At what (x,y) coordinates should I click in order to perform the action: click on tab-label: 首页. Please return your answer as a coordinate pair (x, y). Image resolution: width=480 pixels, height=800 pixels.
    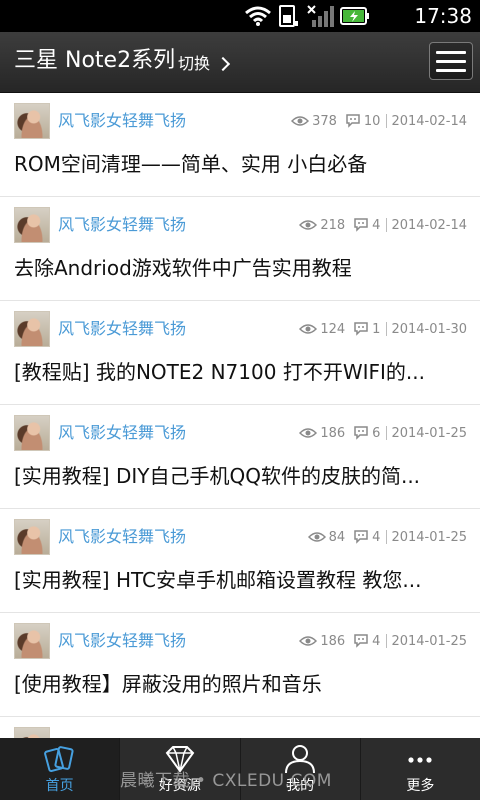
    Looking at the image, I should click on (59, 786).